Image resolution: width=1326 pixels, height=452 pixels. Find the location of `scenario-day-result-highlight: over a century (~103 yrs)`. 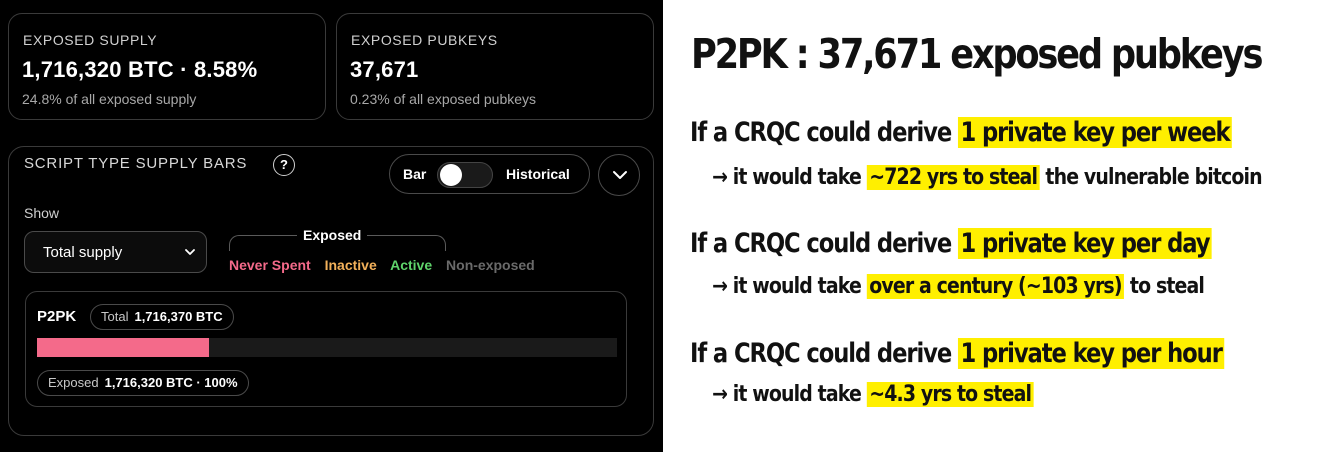

scenario-day-result-highlight: over a century (~103 yrs) is located at coordinates (995, 286).